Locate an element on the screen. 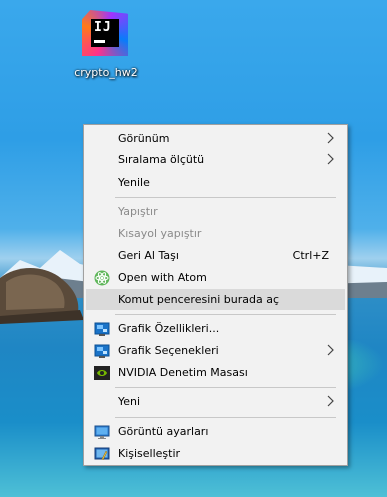  menu-item-gorunum: Görünüm is located at coordinates (215, 138).